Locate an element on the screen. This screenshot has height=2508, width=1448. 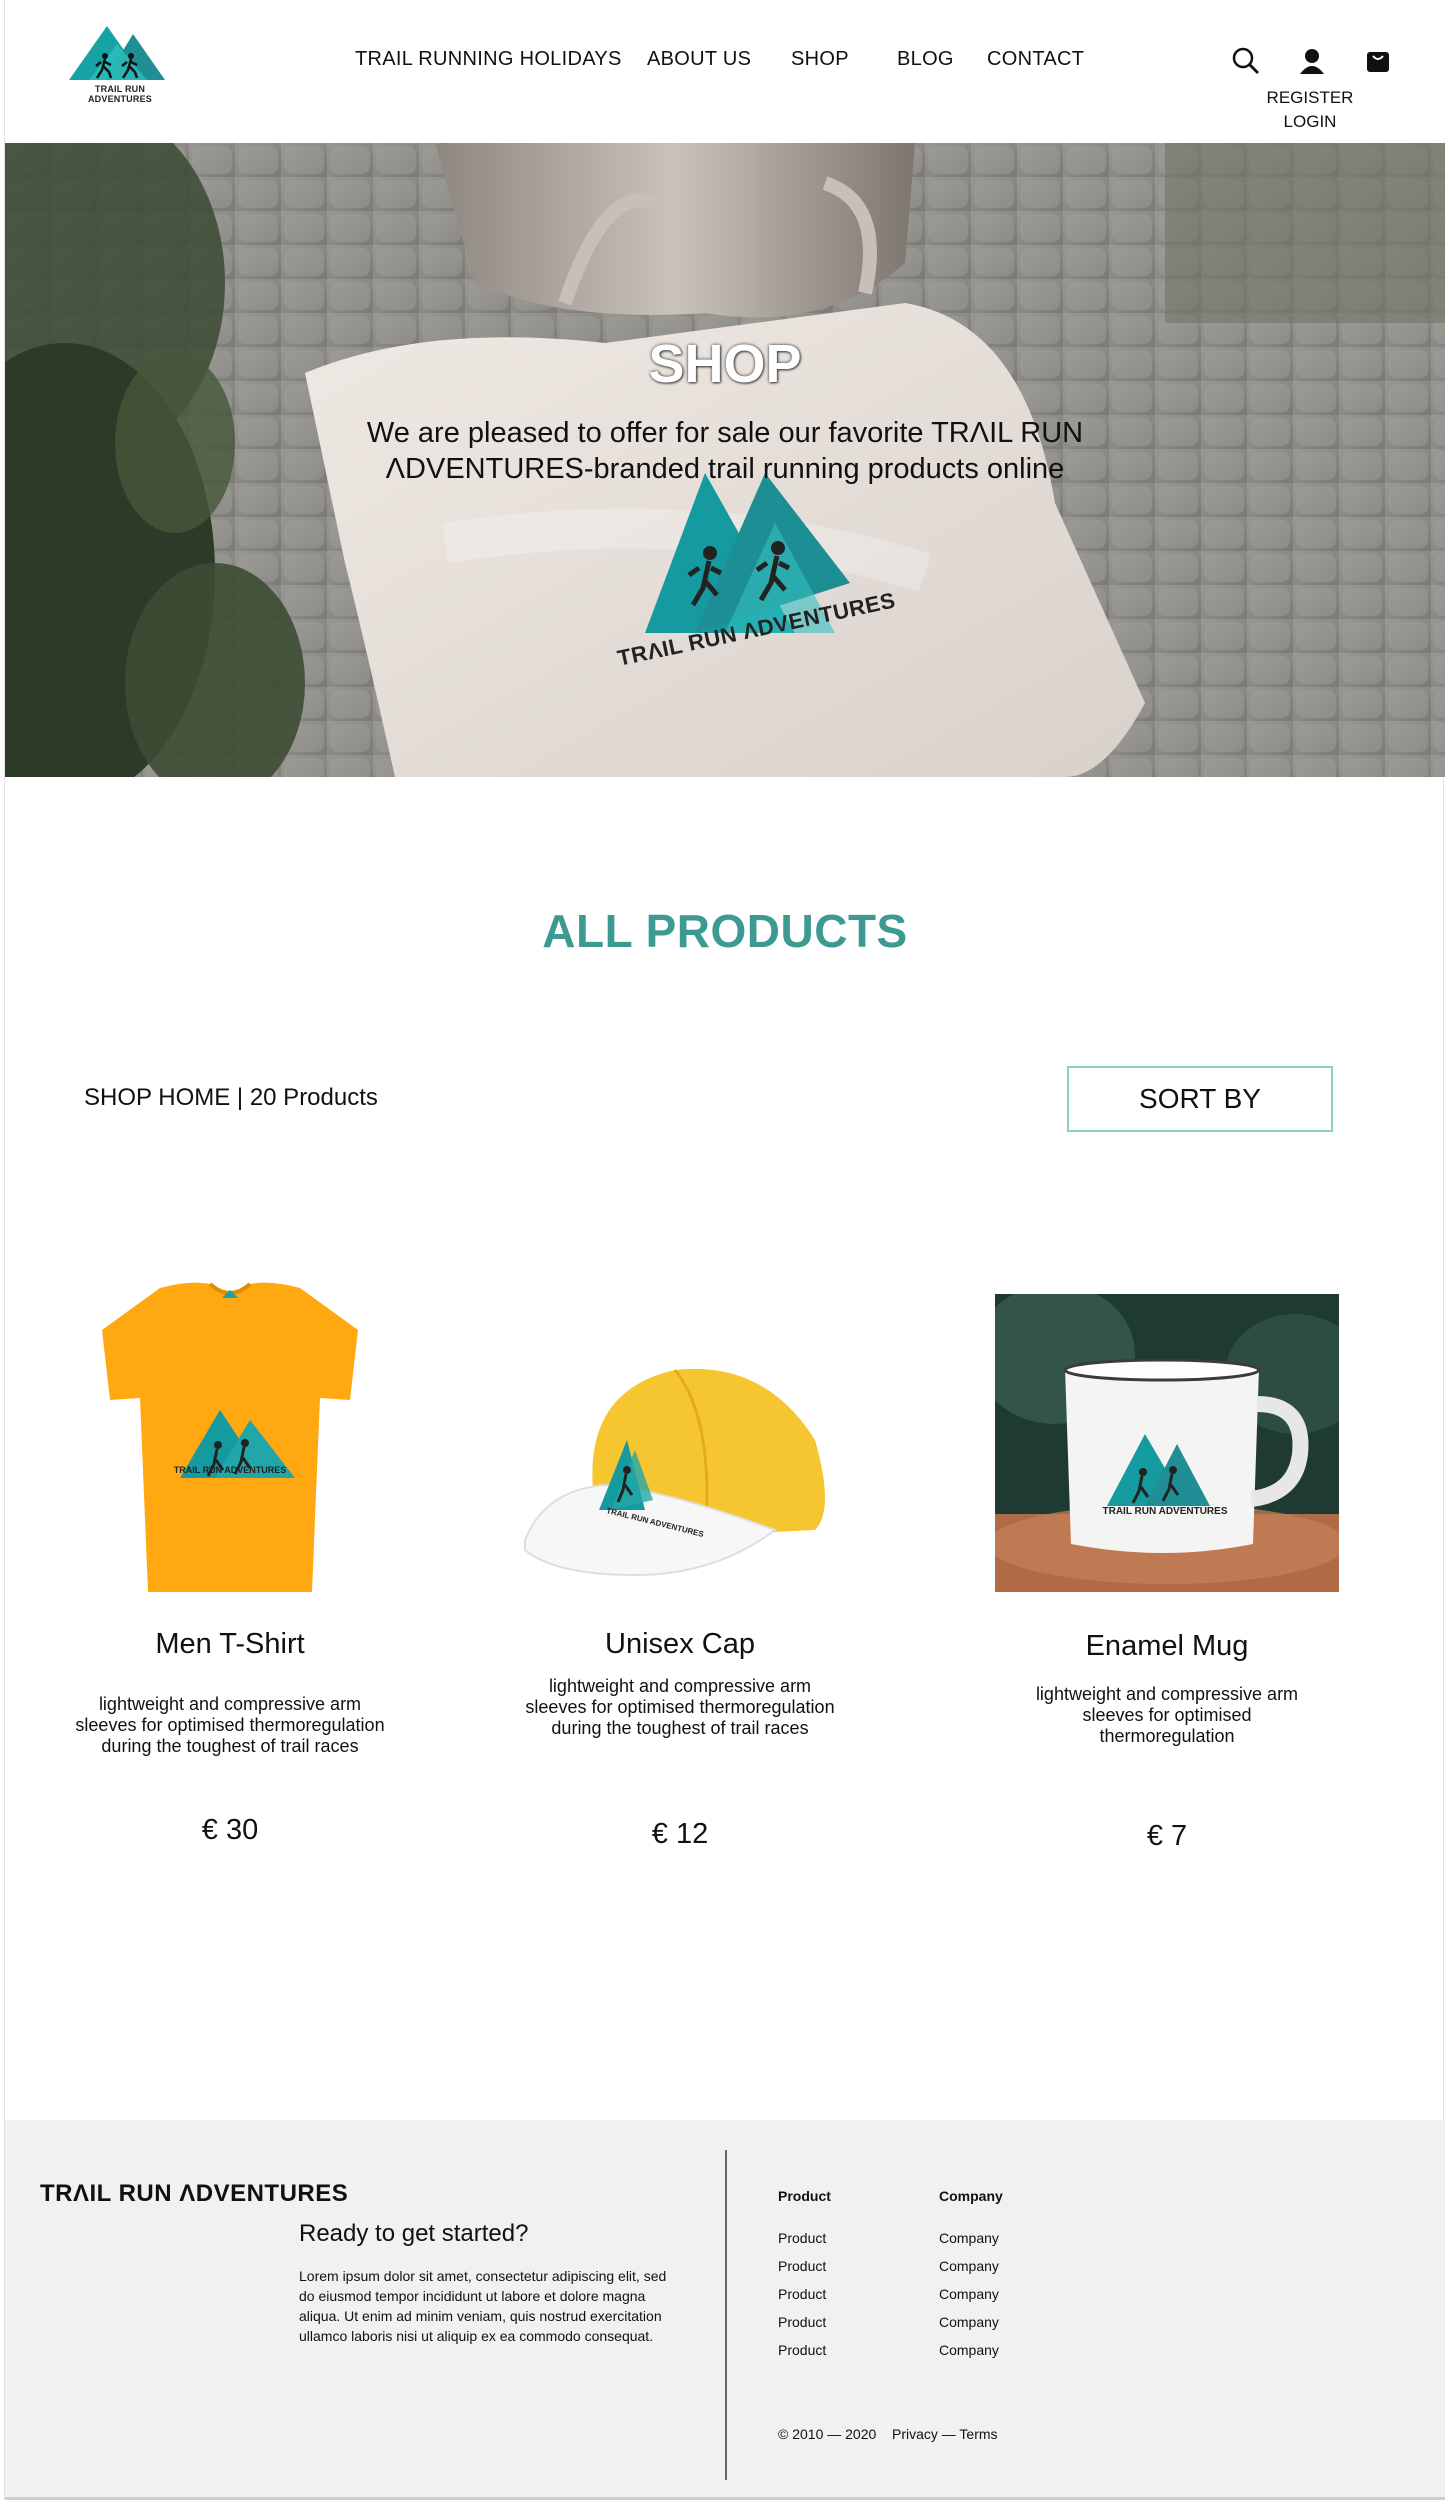
footer-copyright: © 2010 — 2020 is located at coordinates (827, 2434).